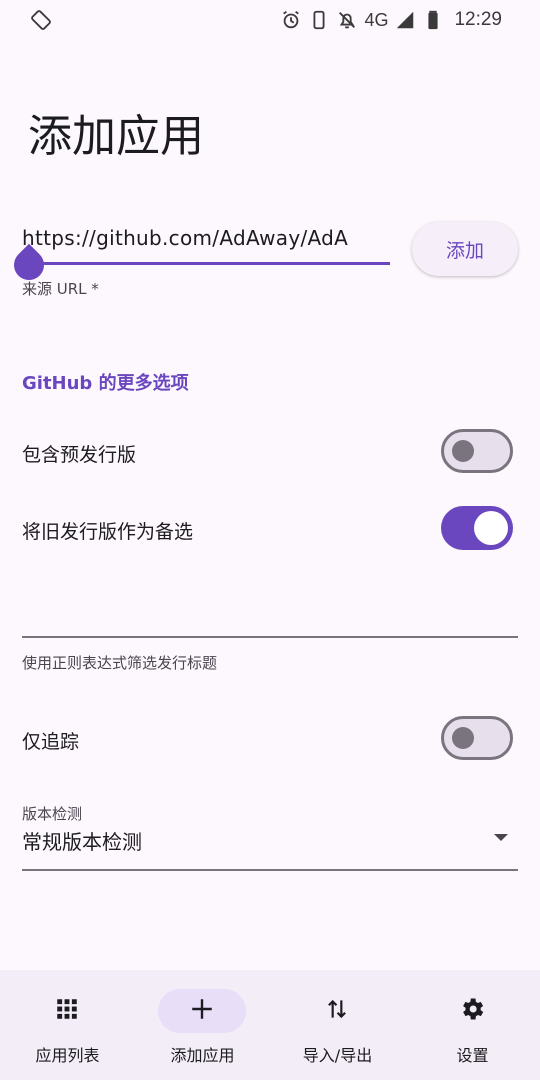  I want to click on apps-grid-icon, so click(67, 1011).